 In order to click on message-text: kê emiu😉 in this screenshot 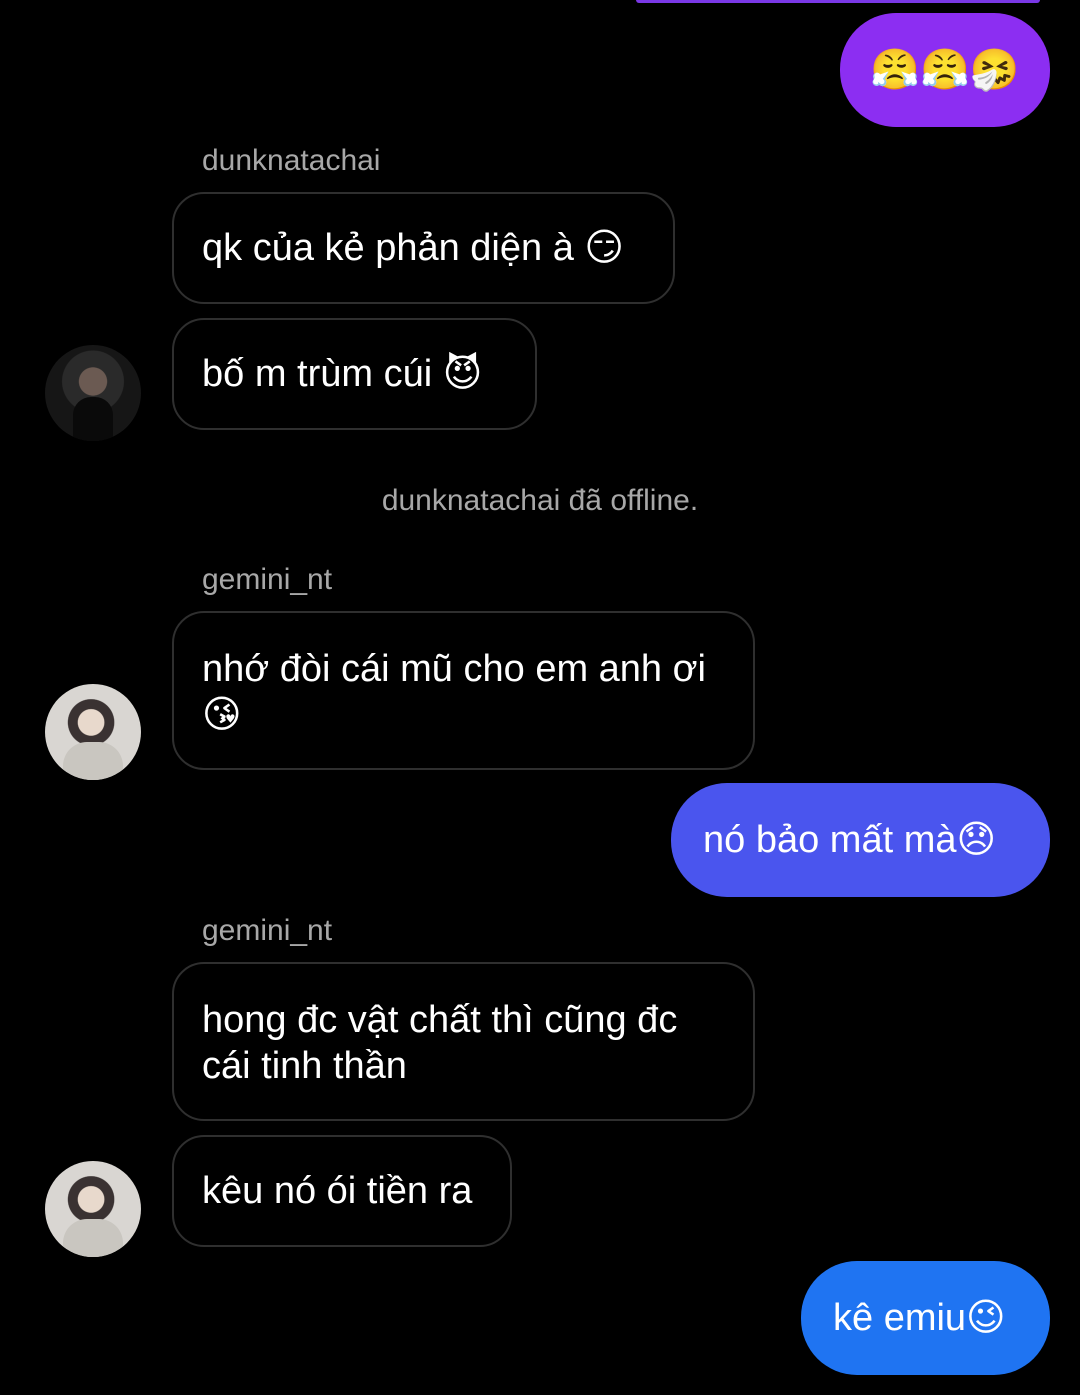, I will do `click(919, 1318)`.